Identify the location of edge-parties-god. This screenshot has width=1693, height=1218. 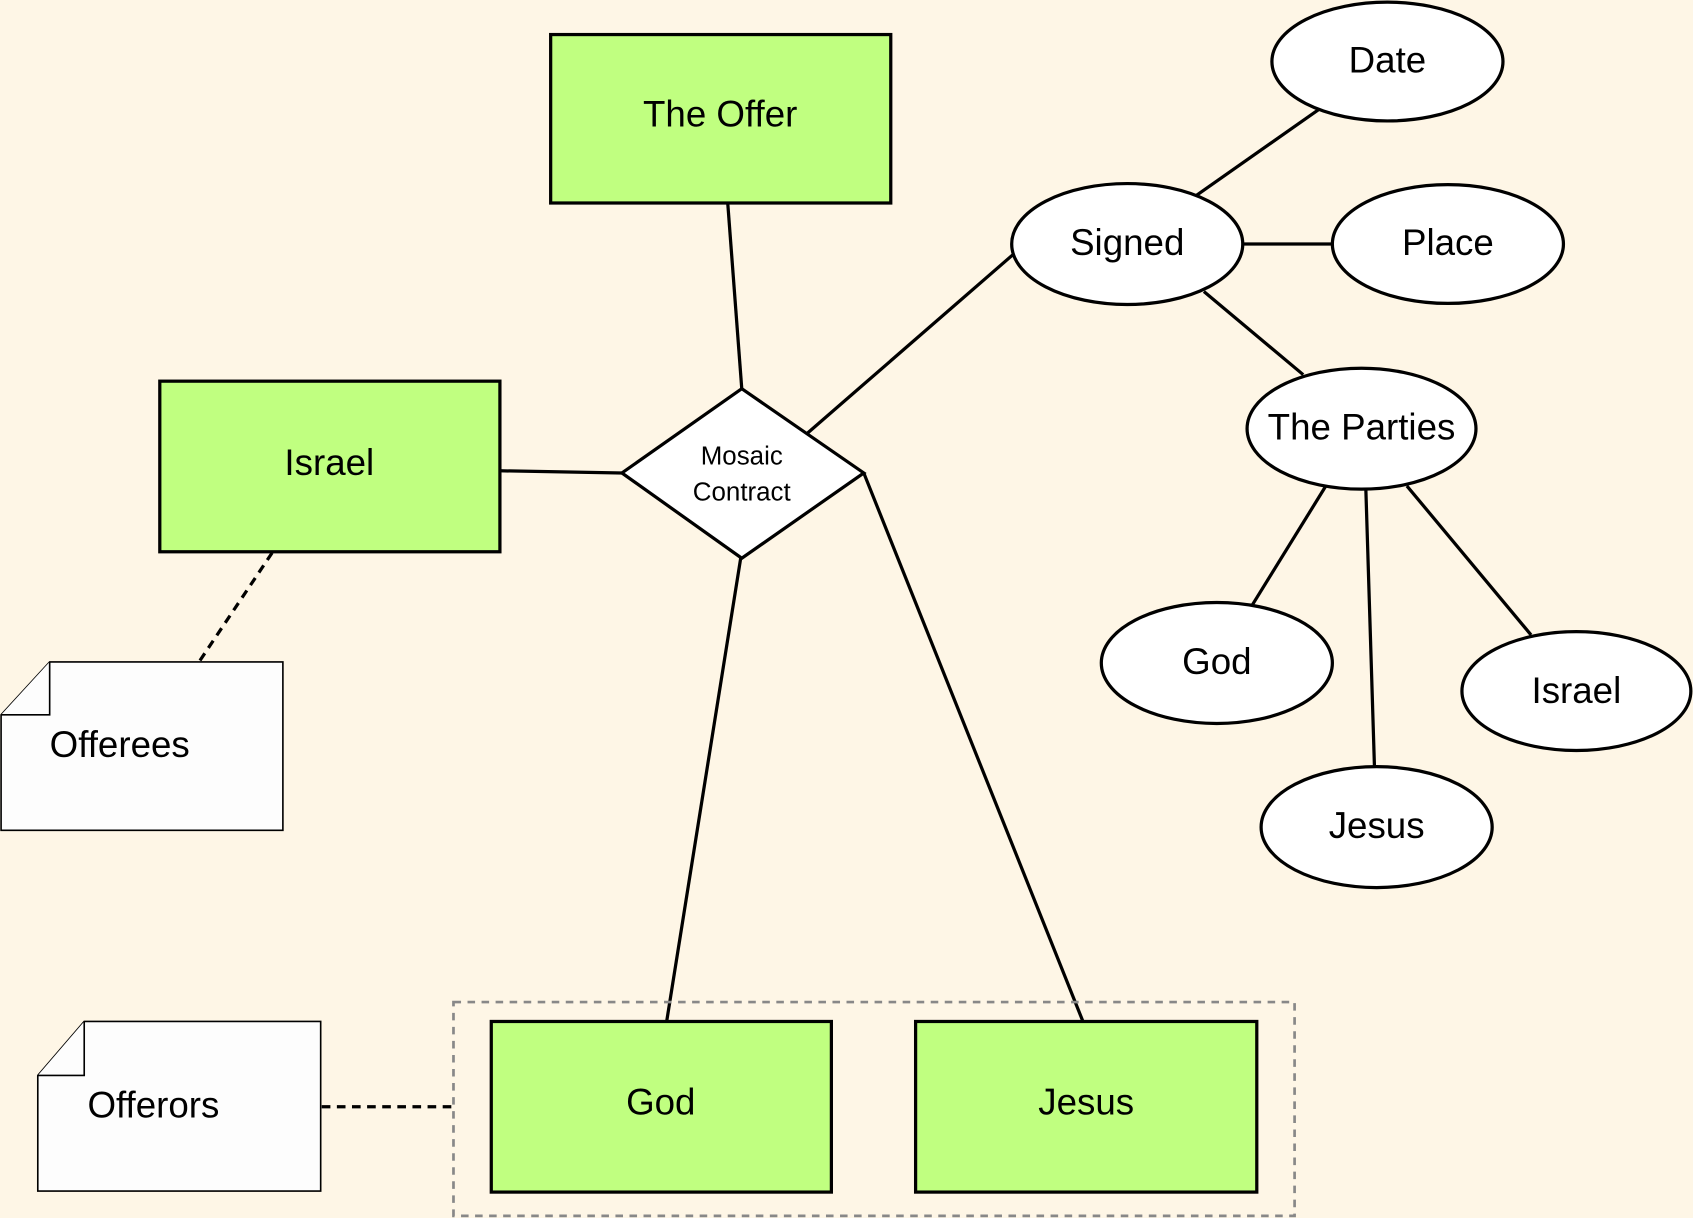
(1289, 545).